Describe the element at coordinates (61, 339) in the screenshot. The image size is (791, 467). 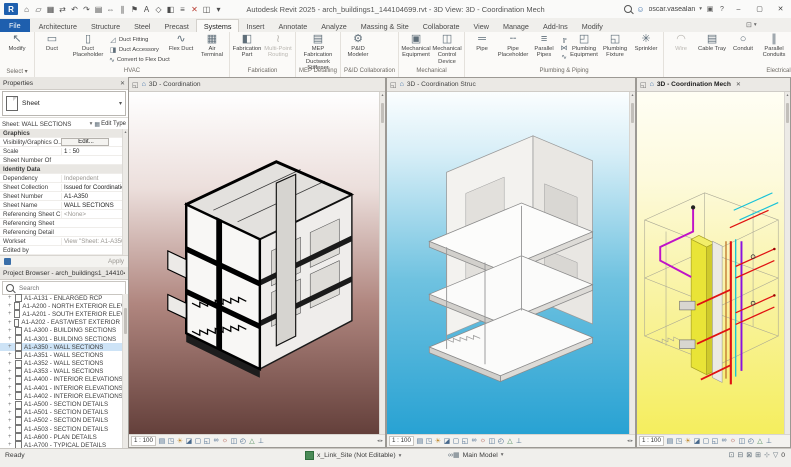
I see `sheet-item: + A1-A301 - BUILDING SECTIONS` at that location.